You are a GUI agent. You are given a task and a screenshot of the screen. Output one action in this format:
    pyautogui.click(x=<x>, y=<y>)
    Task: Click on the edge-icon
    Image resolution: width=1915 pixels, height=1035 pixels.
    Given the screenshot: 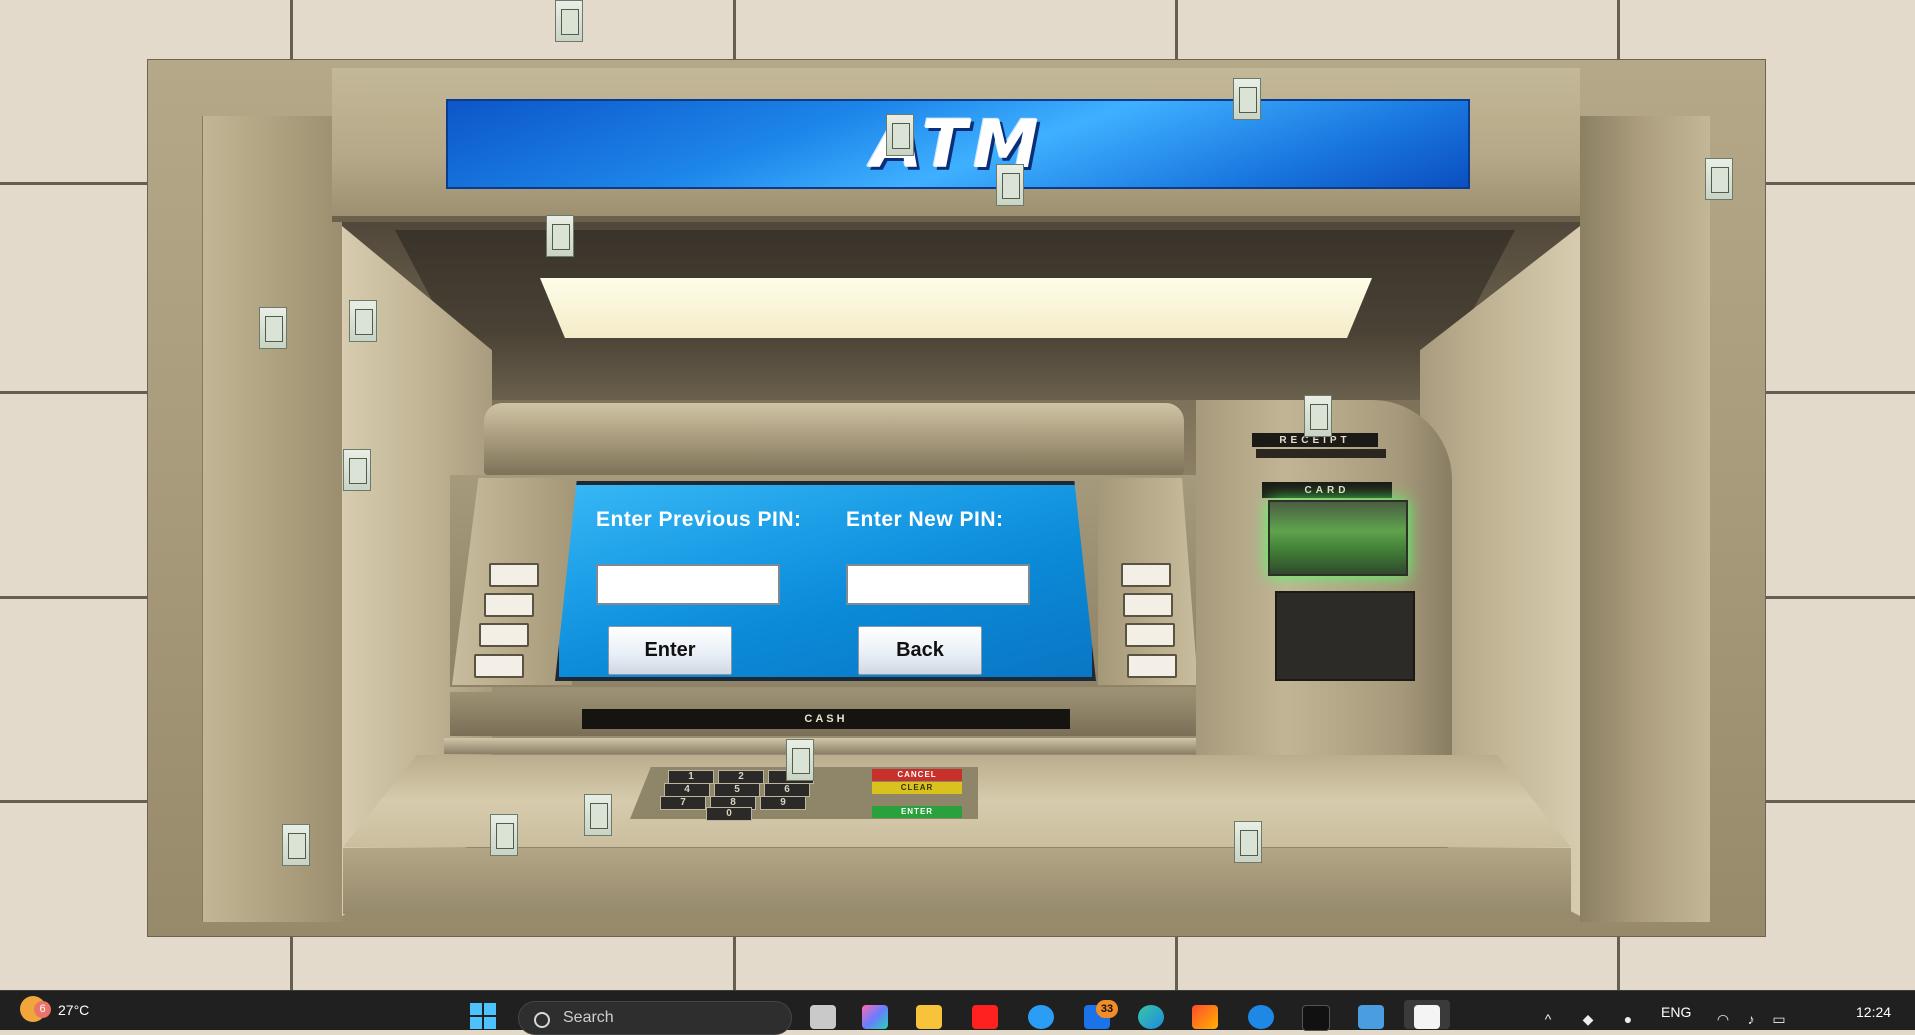 What is the action you would take?
    pyautogui.click(x=1151, y=1017)
    